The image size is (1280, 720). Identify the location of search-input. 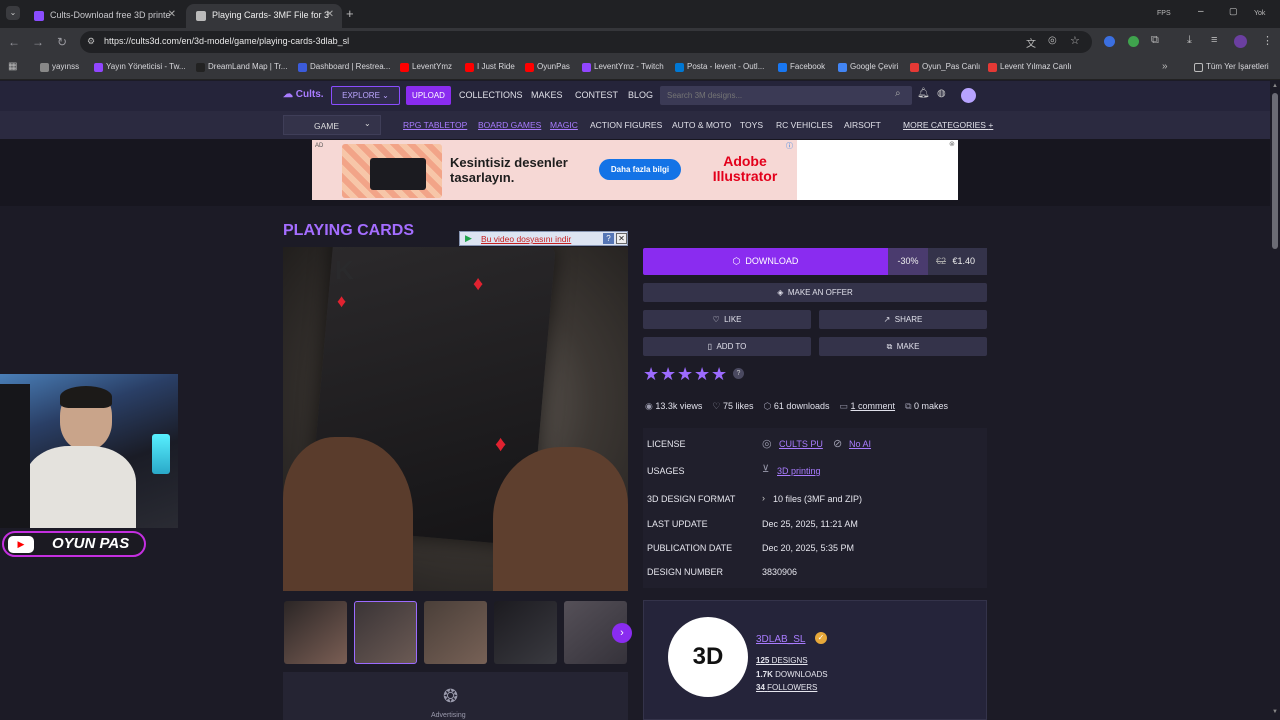
(786, 95).